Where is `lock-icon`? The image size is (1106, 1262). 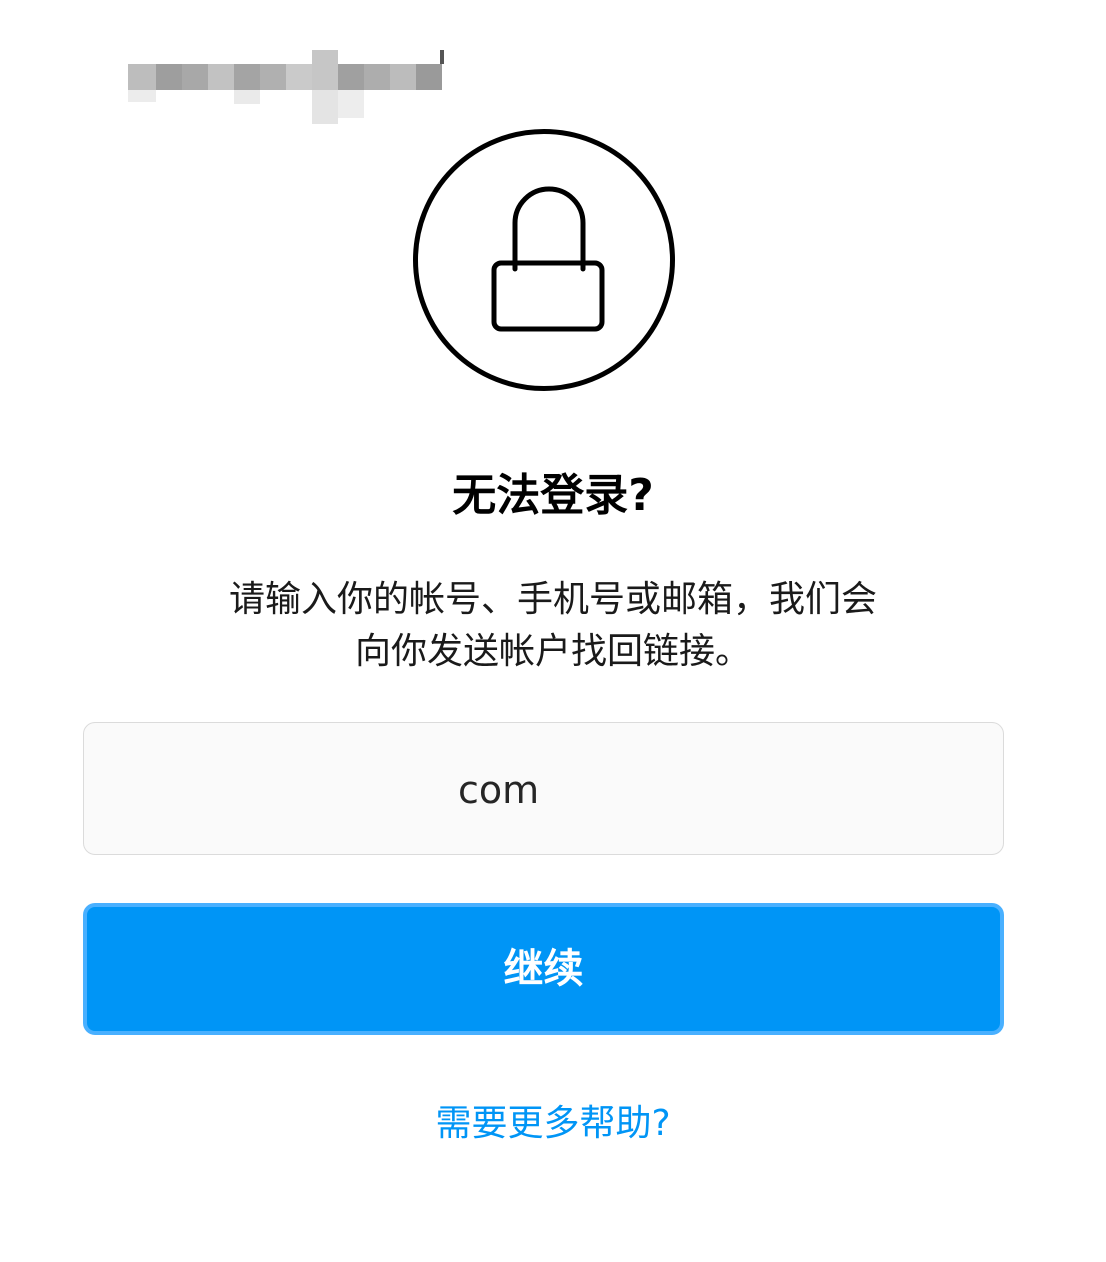 lock-icon is located at coordinates (548, 259).